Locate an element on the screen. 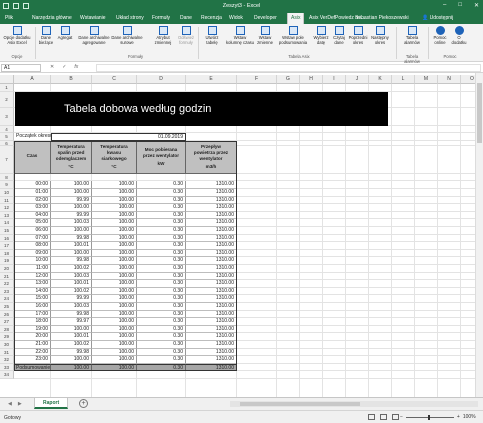  column-header: B is located at coordinates (71, 79).